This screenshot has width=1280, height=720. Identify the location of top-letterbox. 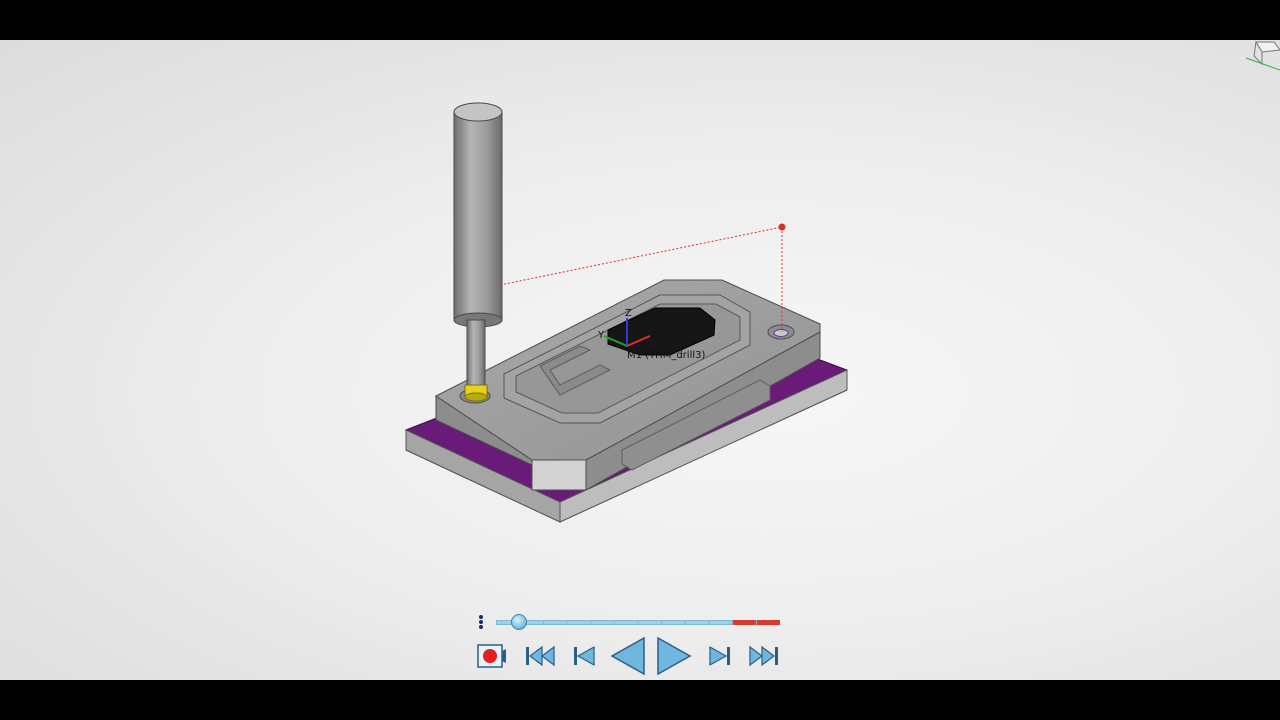
(640, 20).